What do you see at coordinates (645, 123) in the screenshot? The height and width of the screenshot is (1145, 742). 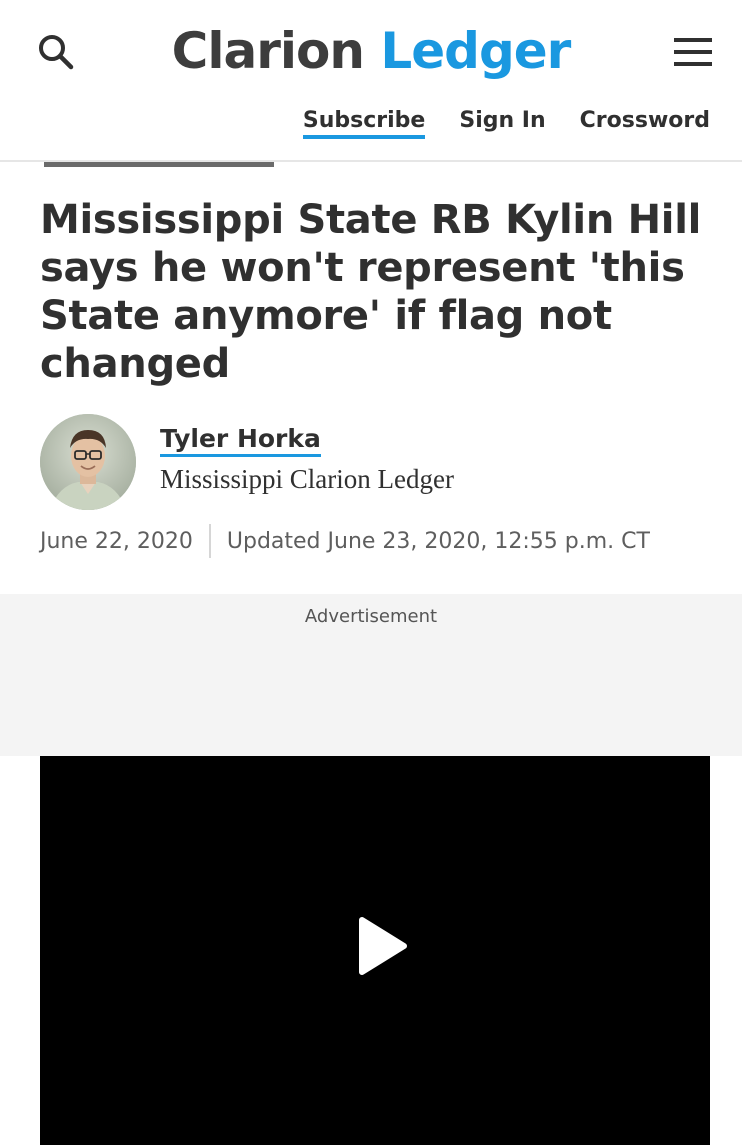 I see `crossword-link: Crossword` at bounding box center [645, 123].